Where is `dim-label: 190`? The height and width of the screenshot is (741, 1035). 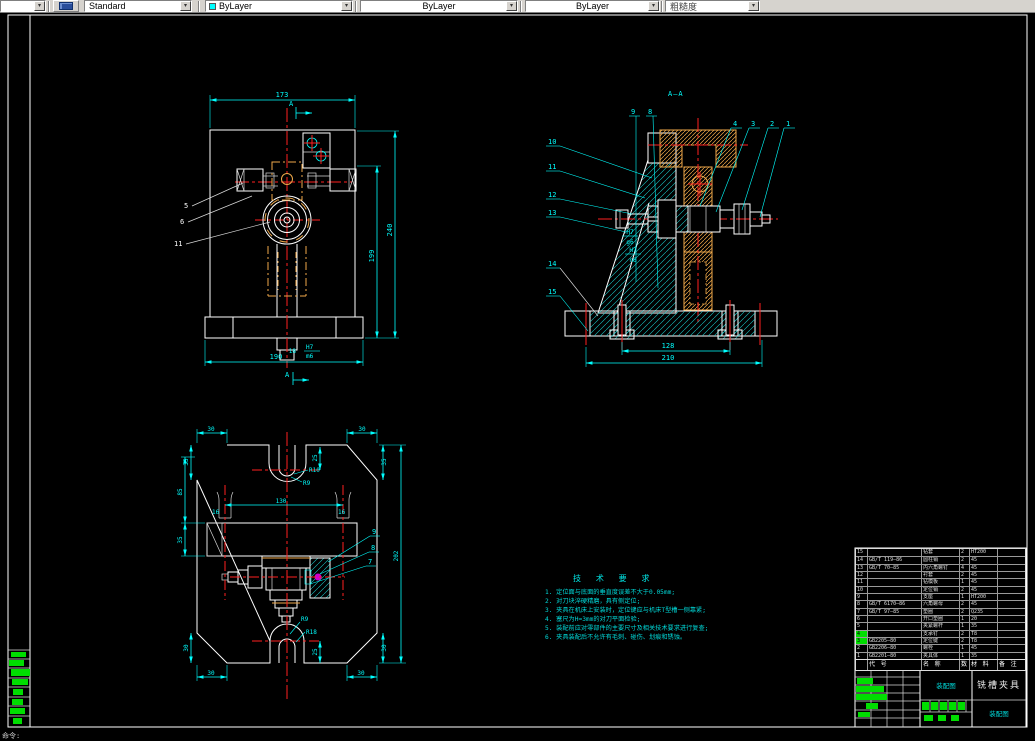
dim-label: 190 is located at coordinates (276, 357).